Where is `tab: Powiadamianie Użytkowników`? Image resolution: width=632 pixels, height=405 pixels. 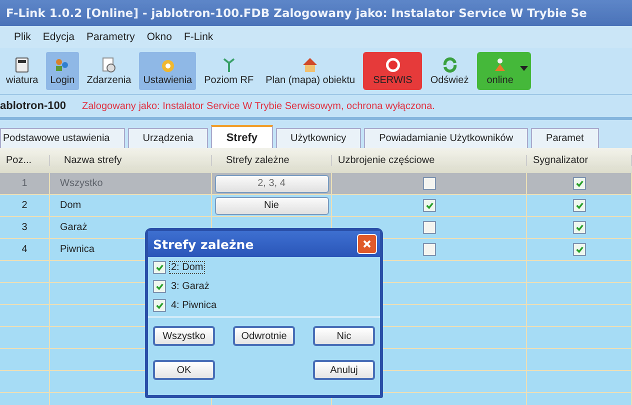
tab: Powiadamianie Użytkowników is located at coordinates (446, 138).